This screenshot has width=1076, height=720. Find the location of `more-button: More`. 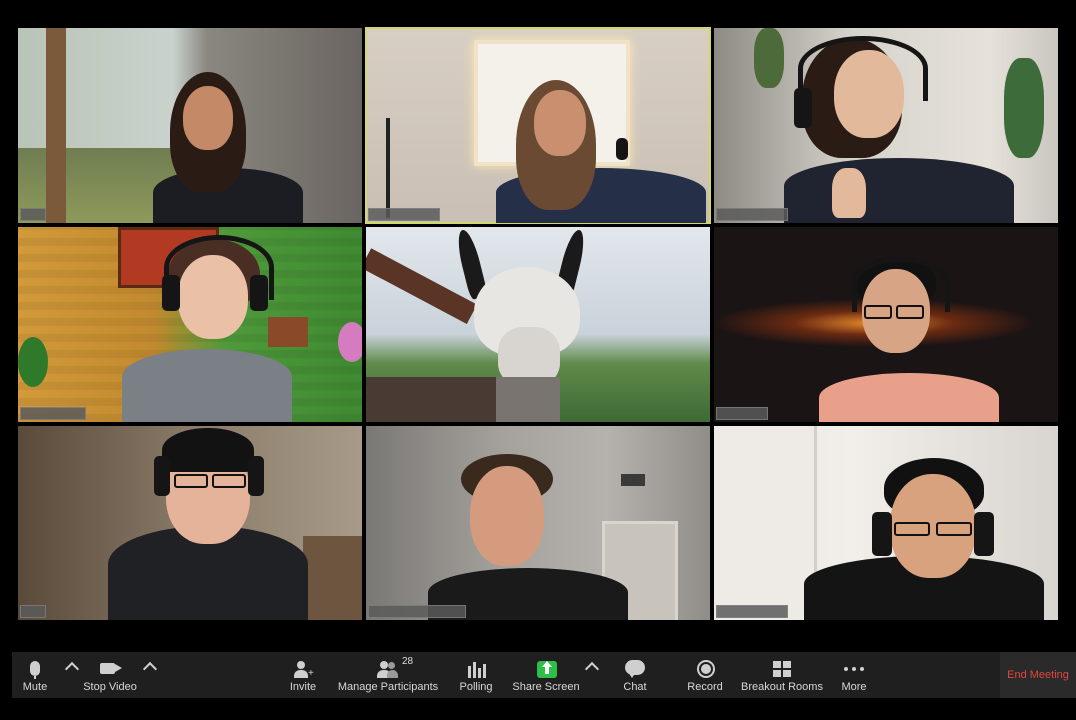

more-button: More is located at coordinates (854, 675).